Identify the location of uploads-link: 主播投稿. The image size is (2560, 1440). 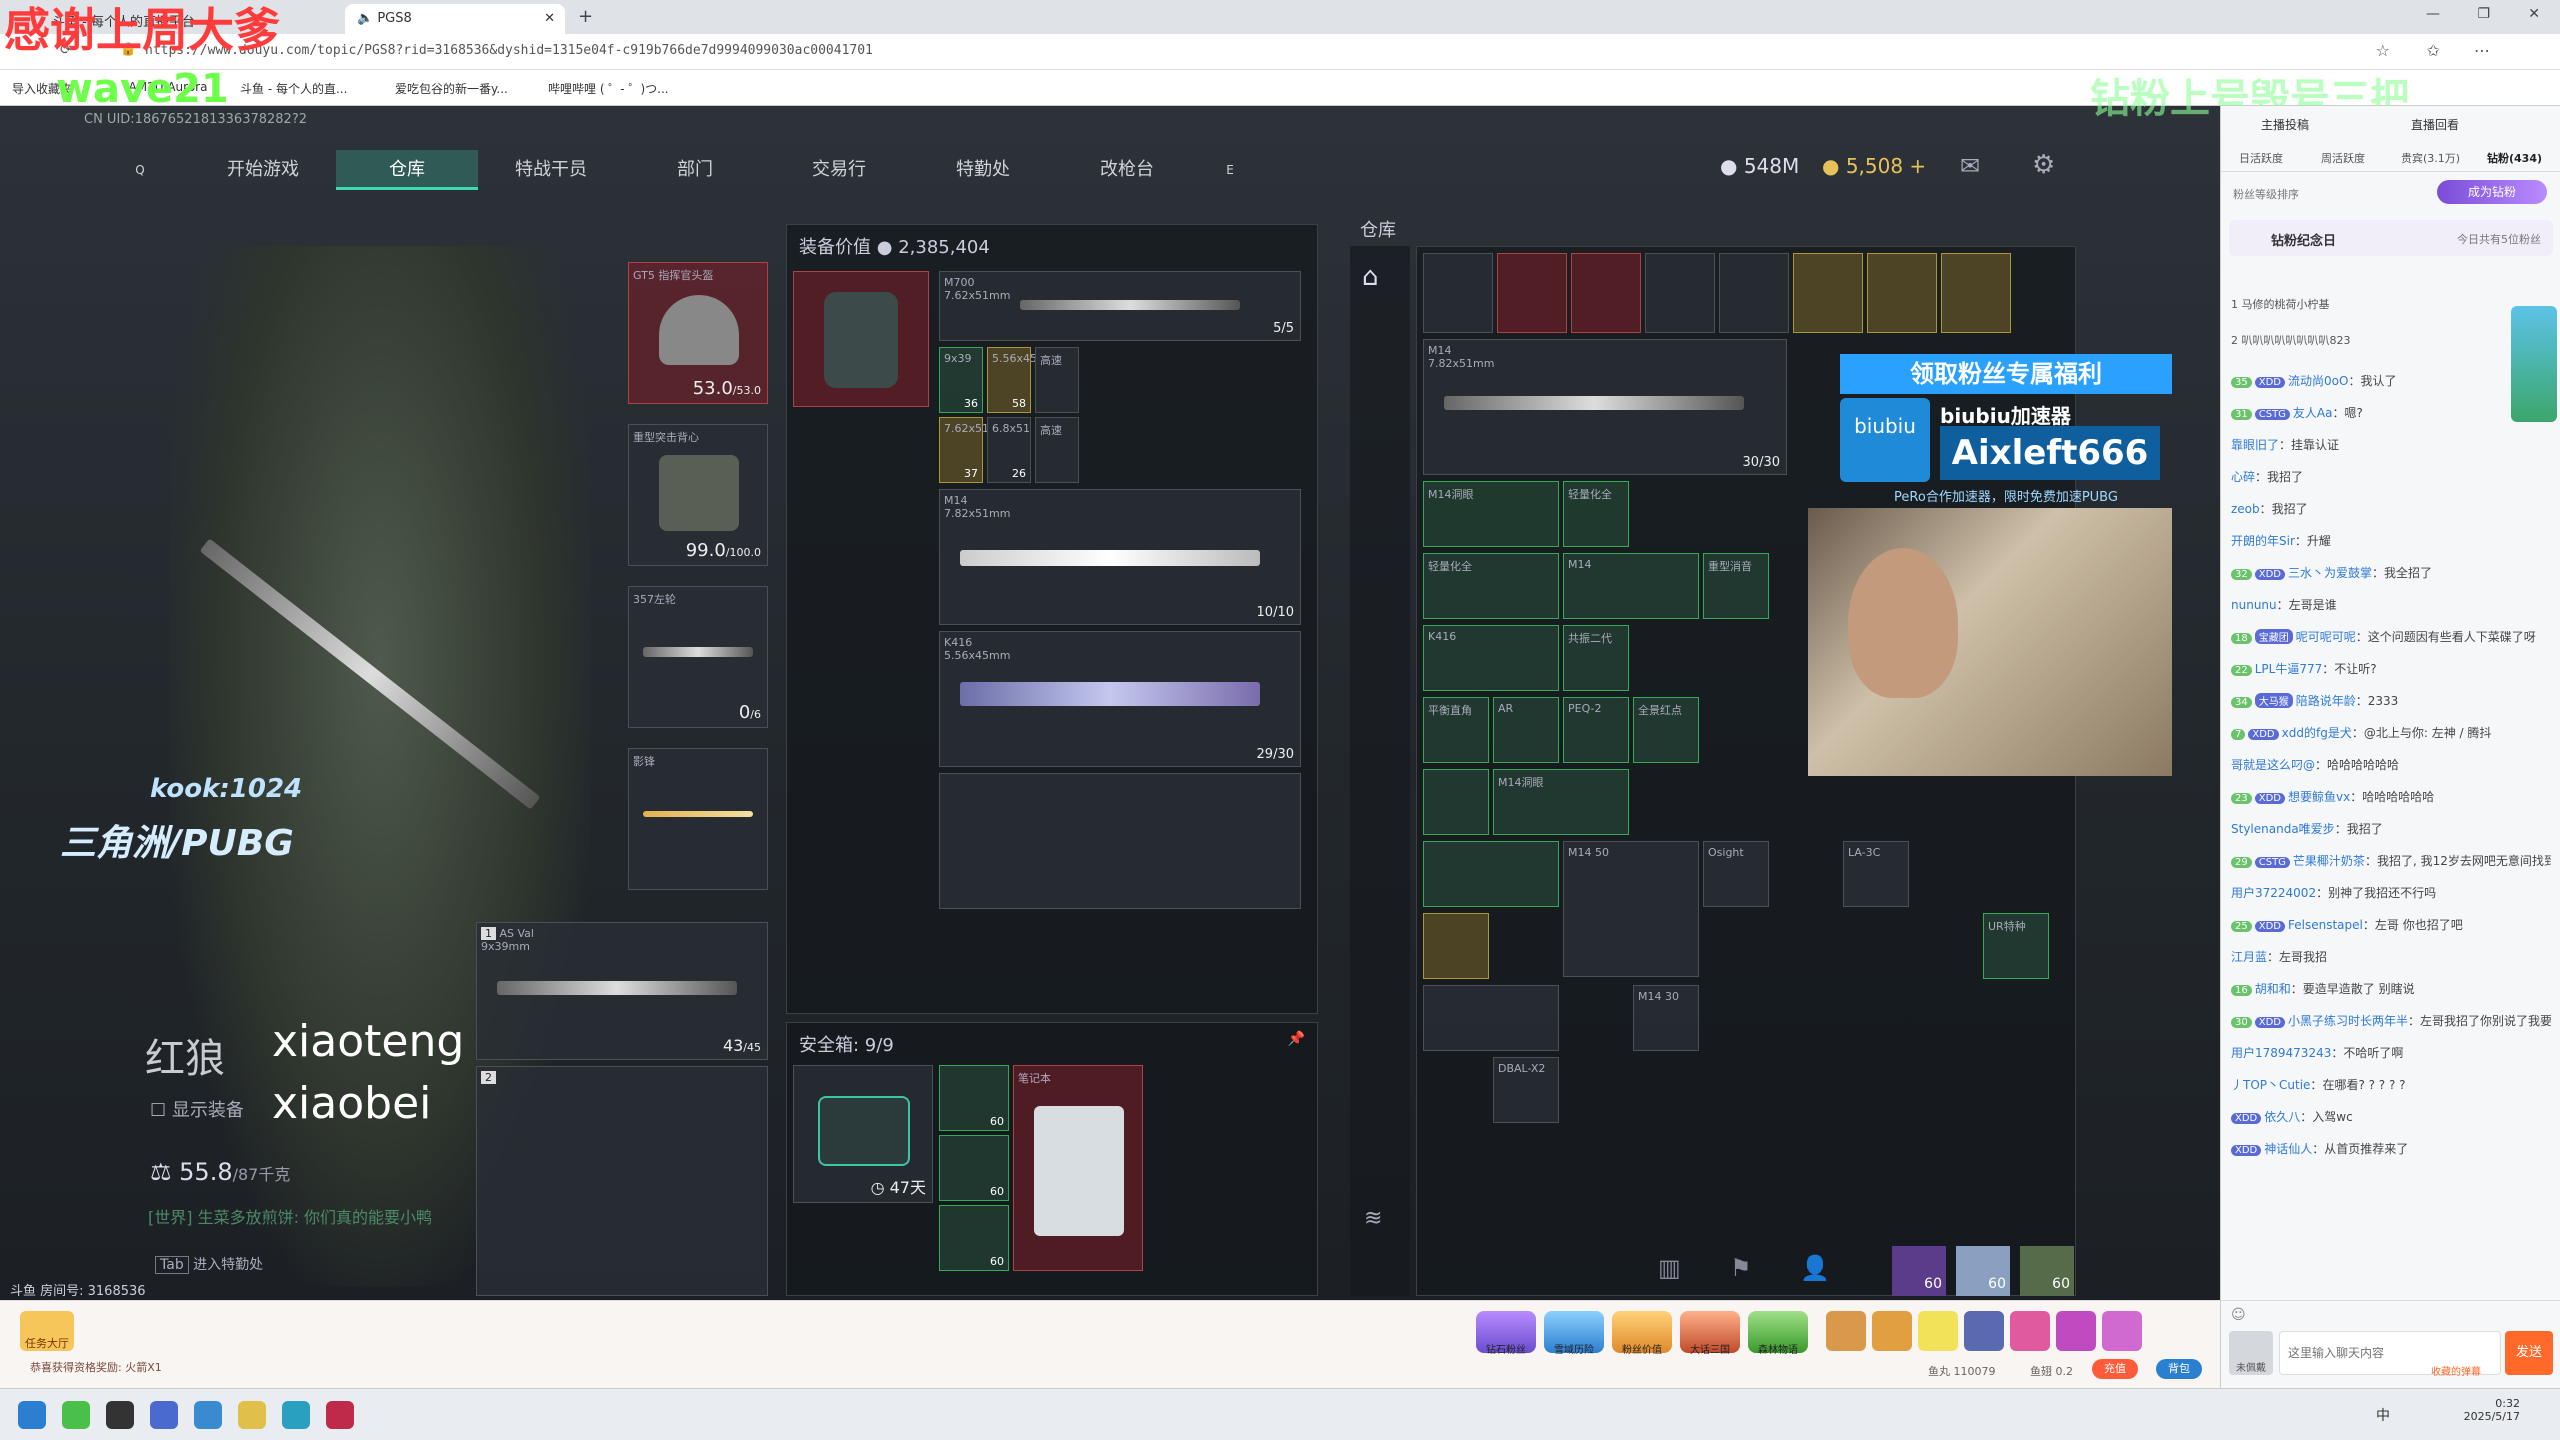
(2285, 124).